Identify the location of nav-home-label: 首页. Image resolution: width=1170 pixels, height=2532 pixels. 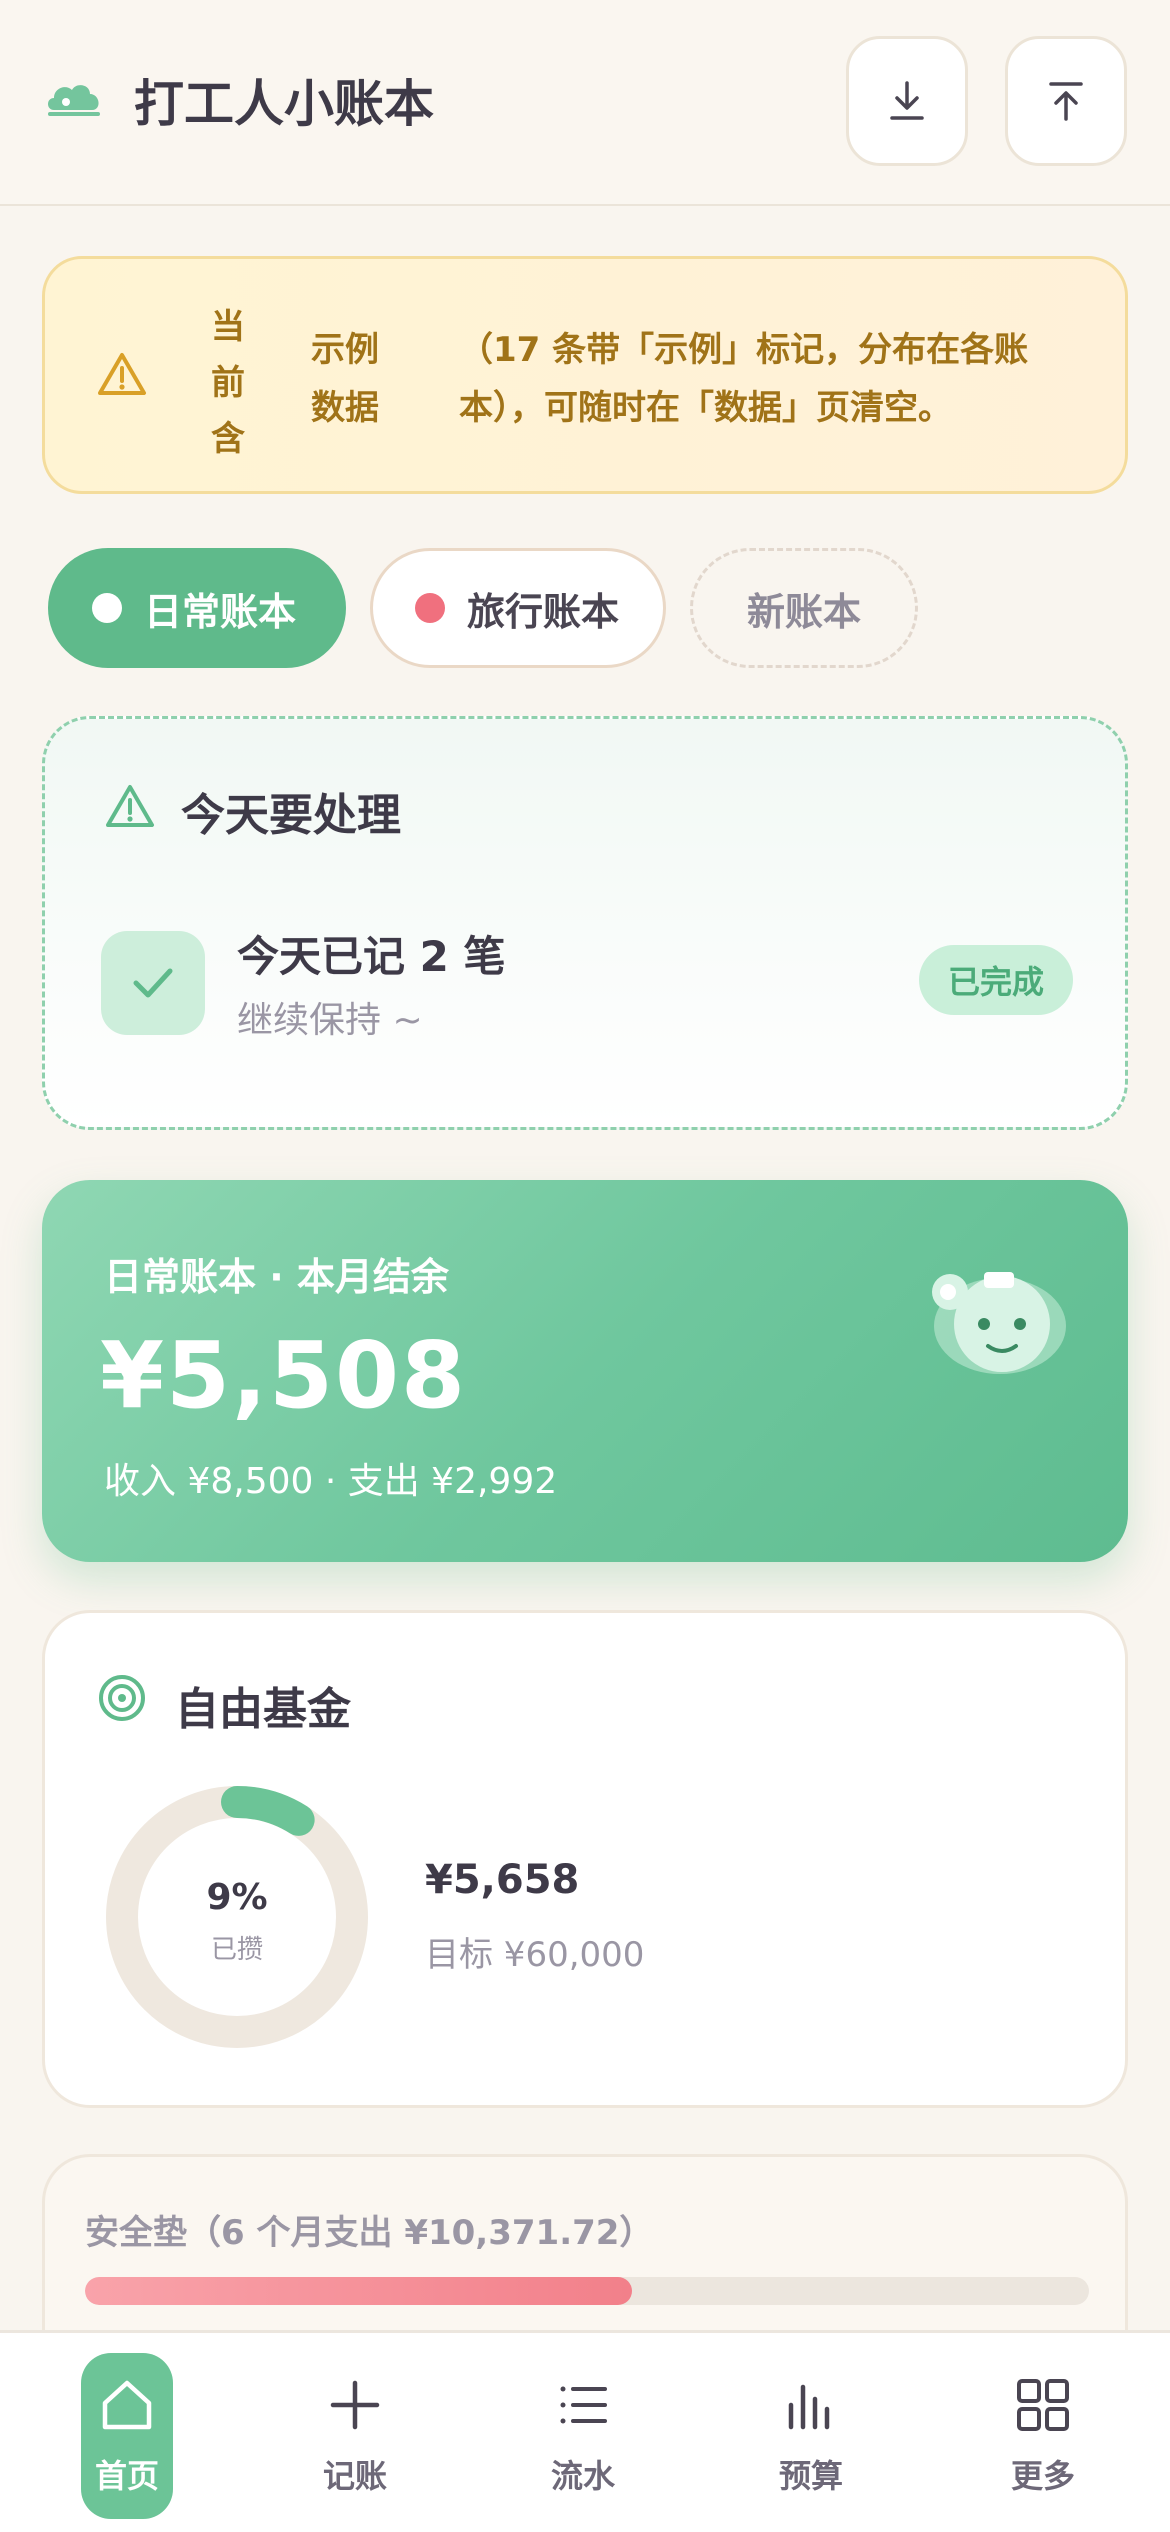
(126, 2476).